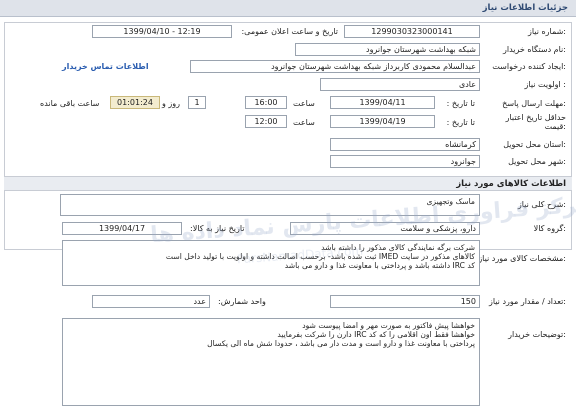 The image size is (576, 407). Describe the element at coordinates (460, 103) in the screenshot. I see `reply-to-date-label: تا تاریخ :` at that location.